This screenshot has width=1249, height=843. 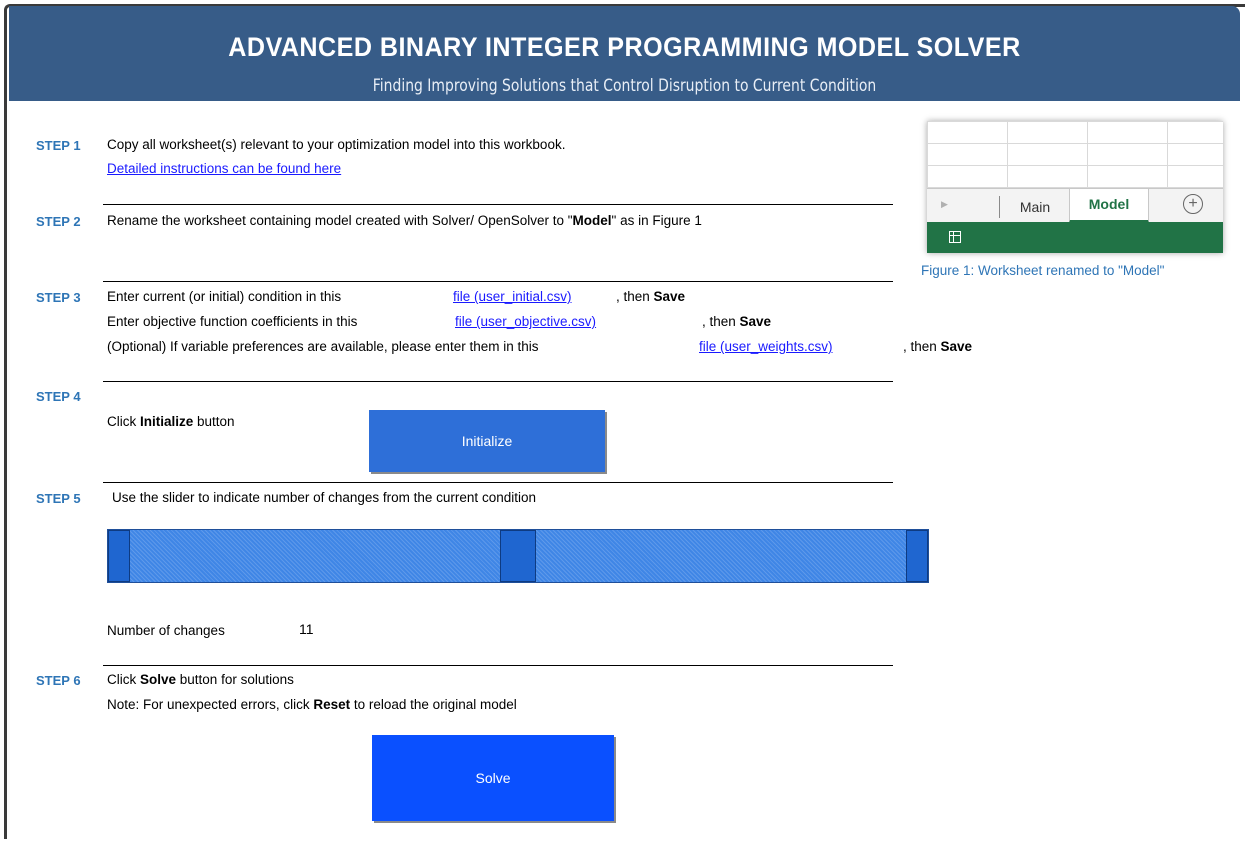 I want to click on slider-left-arrow, so click(x=119, y=556).